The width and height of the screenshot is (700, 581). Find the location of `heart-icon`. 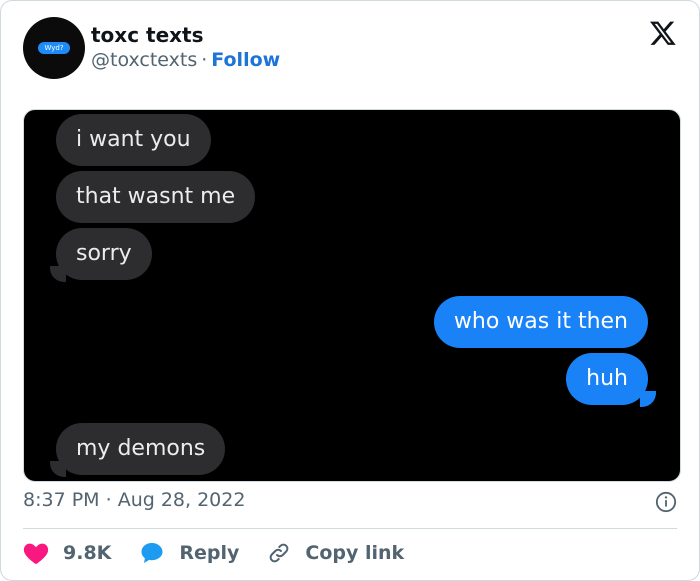

heart-icon is located at coordinates (36, 554).